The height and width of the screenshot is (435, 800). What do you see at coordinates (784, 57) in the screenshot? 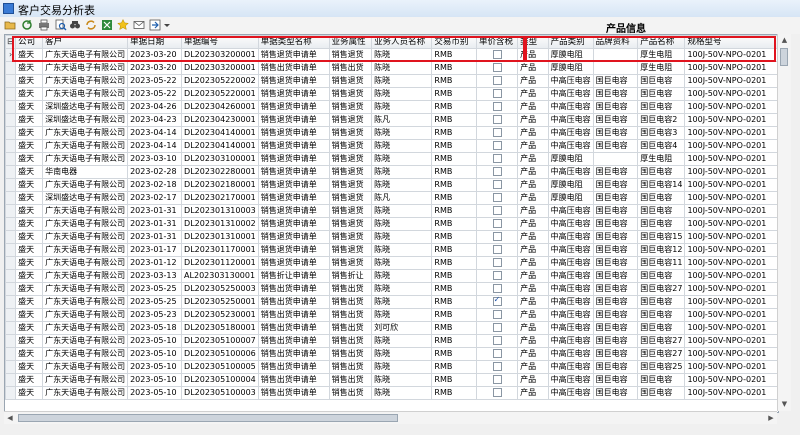
I see `vertical-scroll-thumb` at bounding box center [784, 57].